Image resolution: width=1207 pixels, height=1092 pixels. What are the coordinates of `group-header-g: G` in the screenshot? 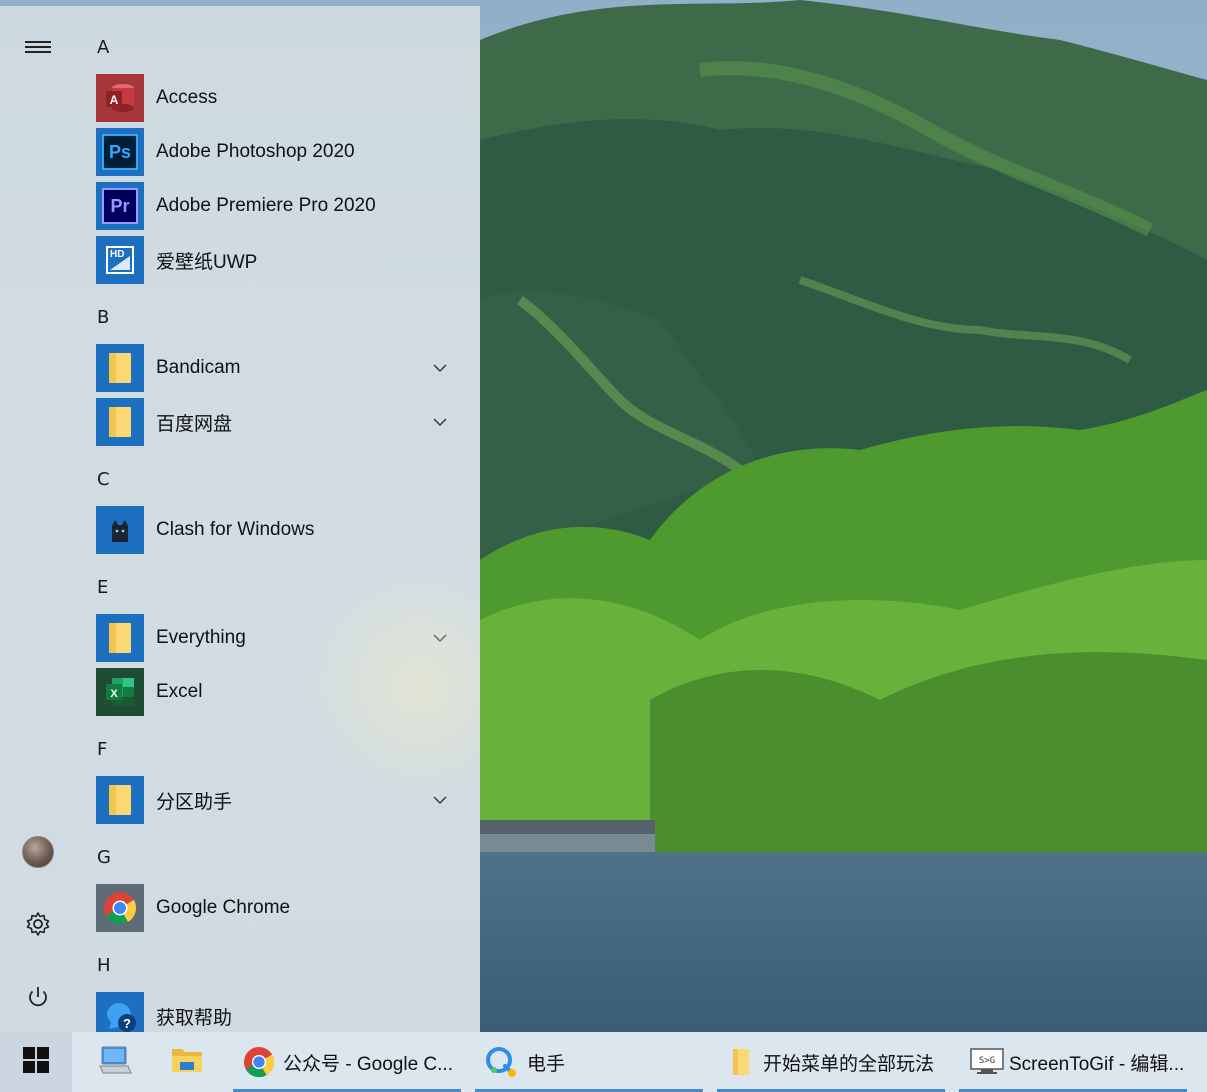 It's located at (116, 858).